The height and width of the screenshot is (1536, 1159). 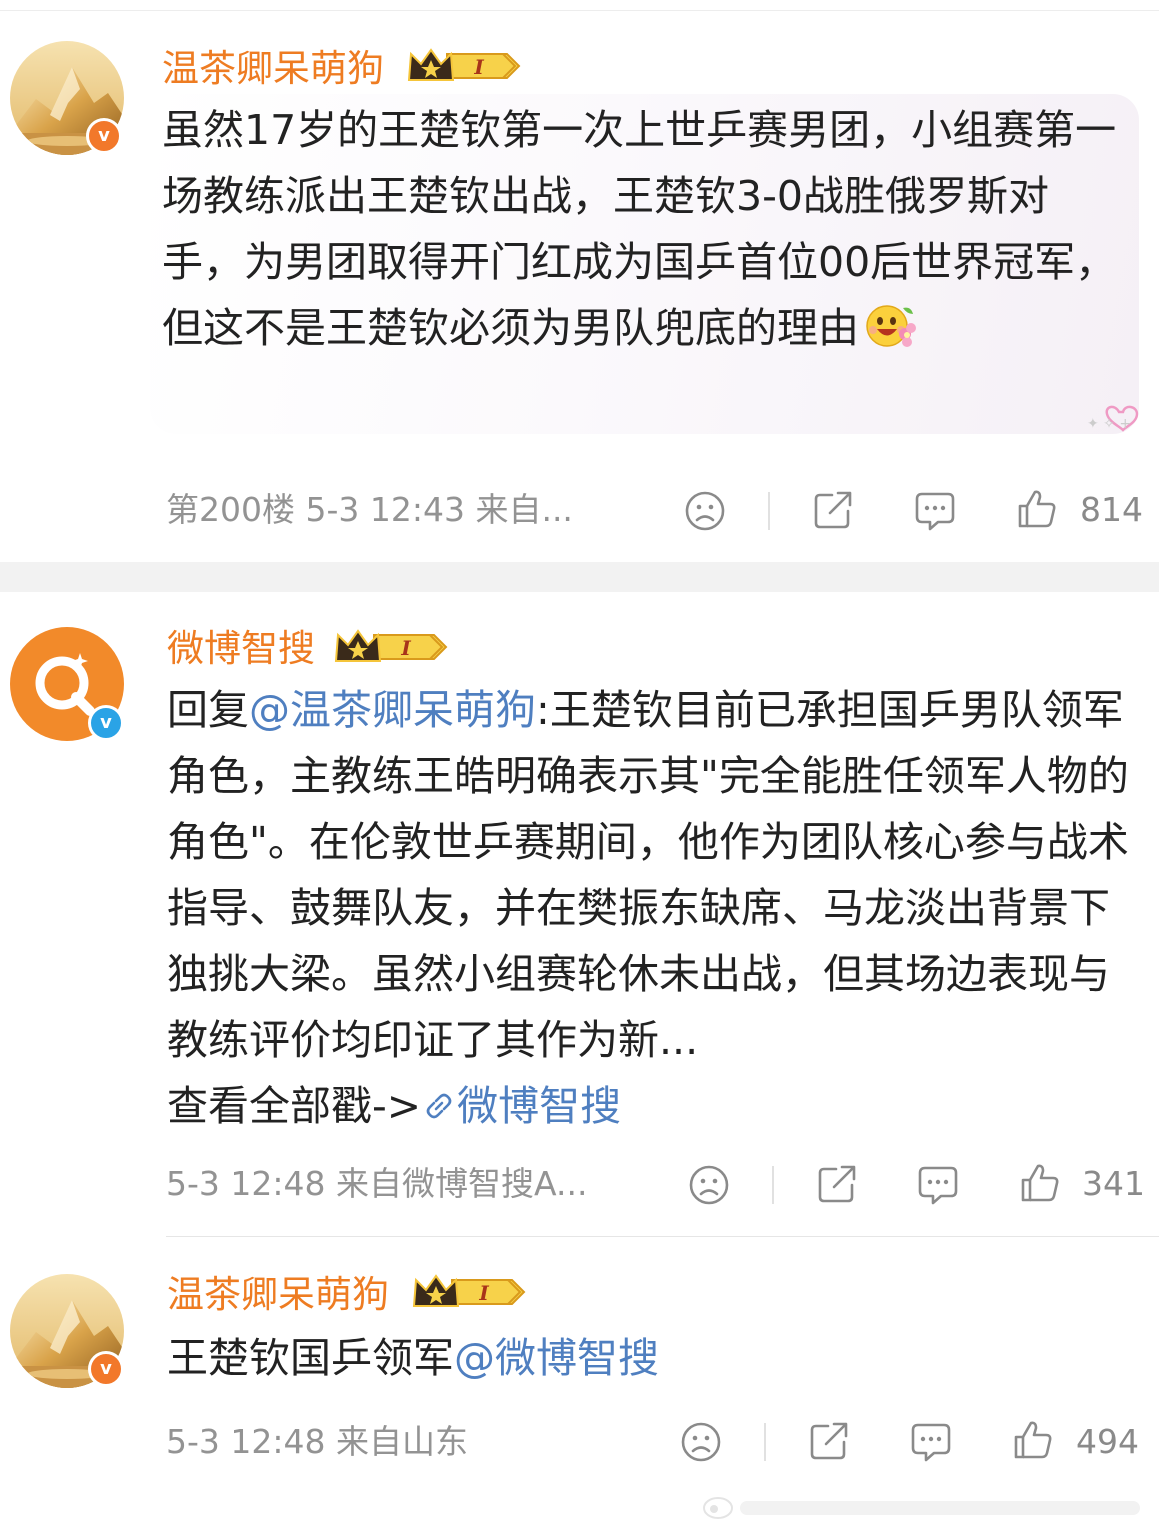 I want to click on comment-meta: 5-3 12:48 来自山东, so click(x=317, y=1441).